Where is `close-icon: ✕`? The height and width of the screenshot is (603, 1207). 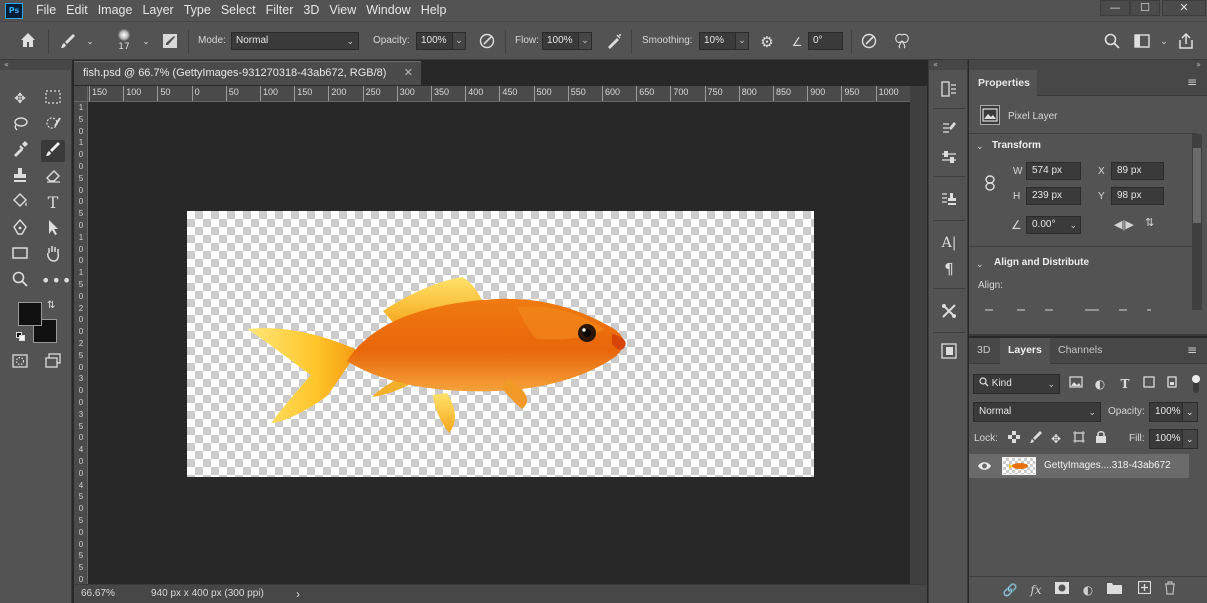 close-icon: ✕ is located at coordinates (408, 73).